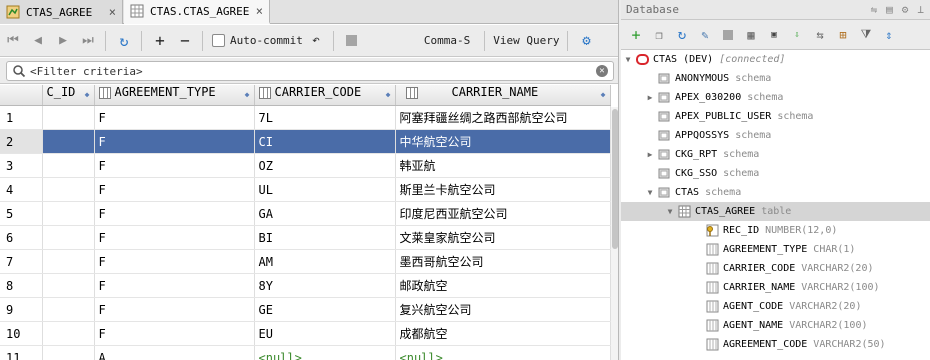 Image resolution: width=930 pixels, height=360 pixels. Describe the element at coordinates (88, 41) in the screenshot. I see `last-page-icon: ⏭` at that location.